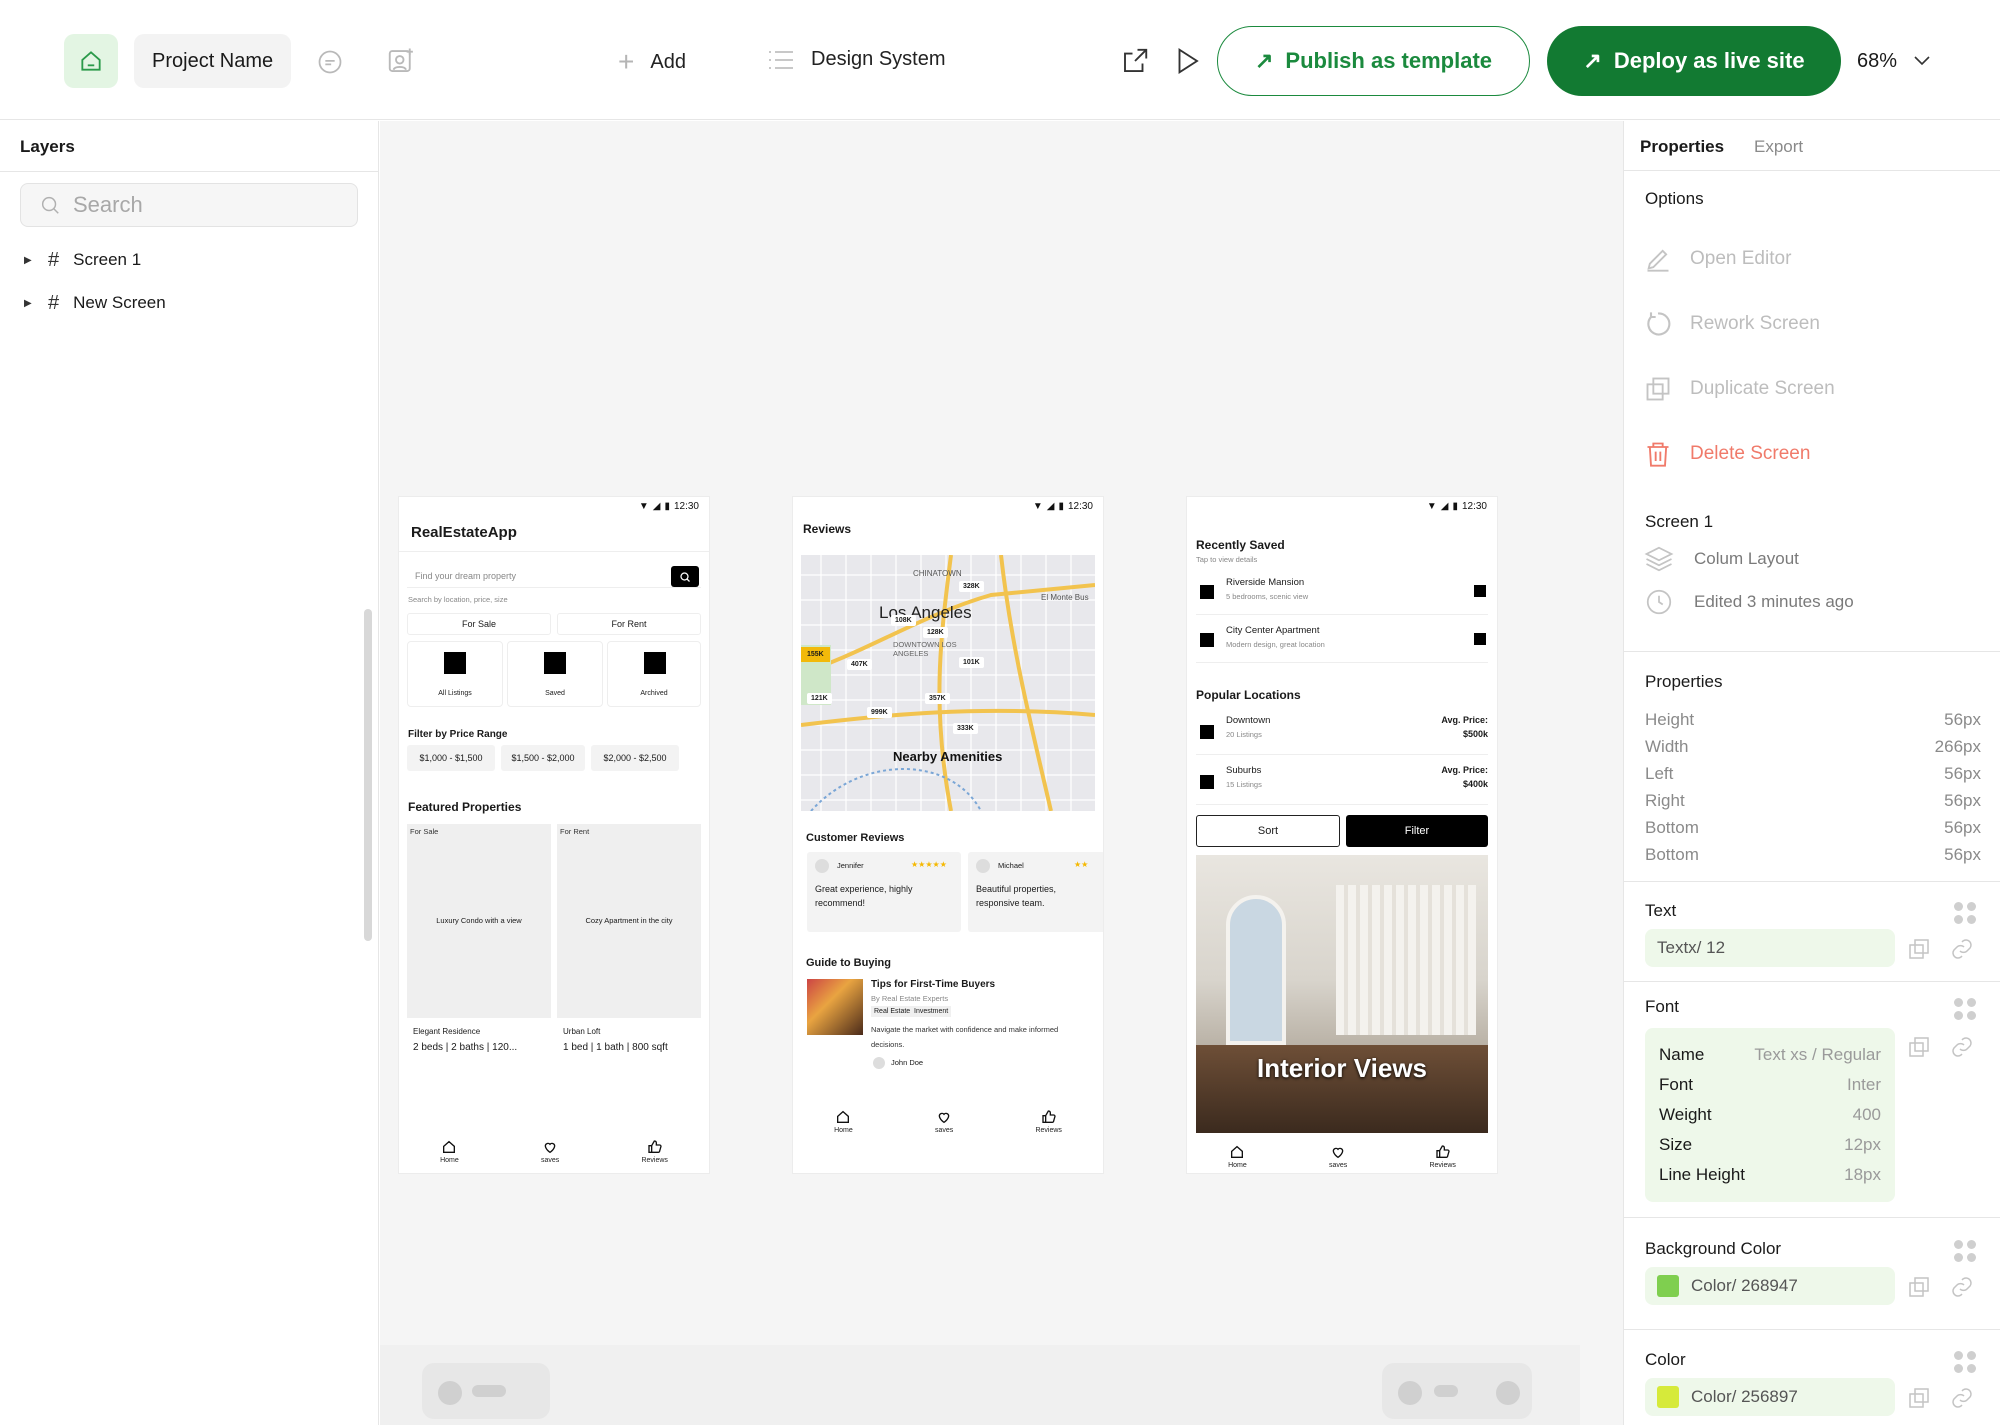 The image size is (2000, 1425). Describe the element at coordinates (1668, 1397) in the screenshot. I see `color-swatch` at that location.